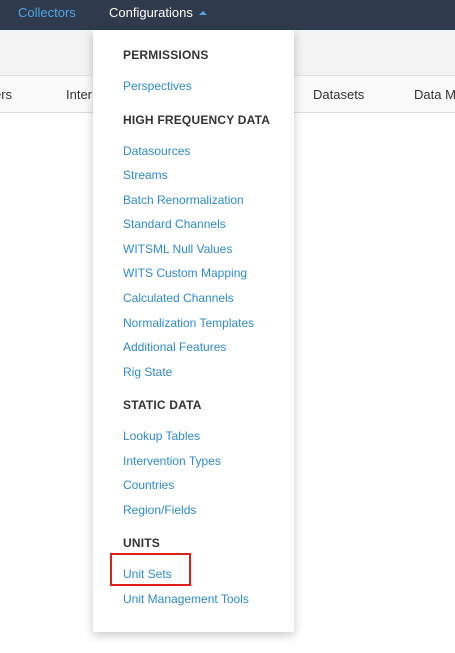 The height and width of the screenshot is (653, 455). Describe the element at coordinates (183, 200) in the screenshot. I see `menu-item-batch-renormalization: Batch Renormalization` at that location.